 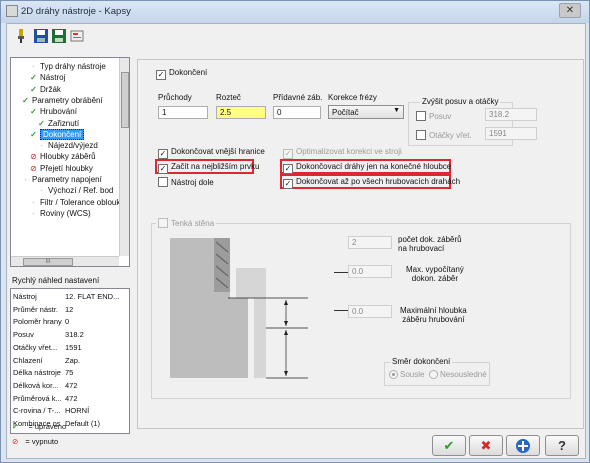 What do you see at coordinates (435, 274) in the screenshot?
I see `max-cut-label: Max. vypočítaný dokon. záběr` at bounding box center [435, 274].